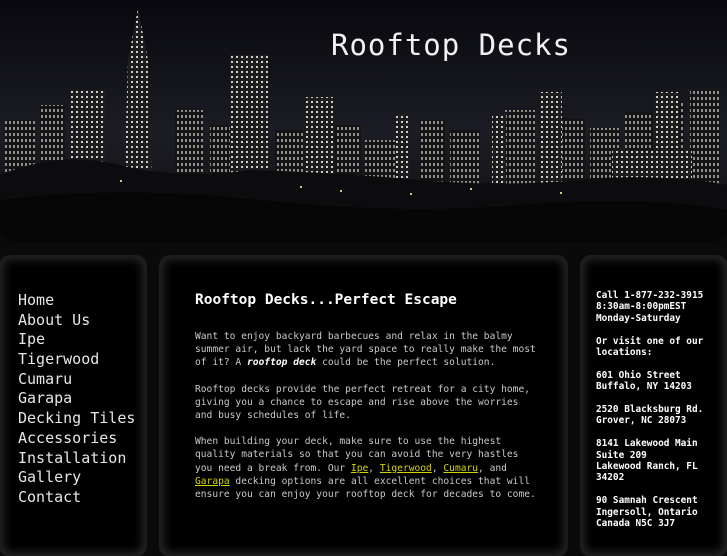  I want to click on address-line: 90 Samnah Crescent, so click(647, 501).